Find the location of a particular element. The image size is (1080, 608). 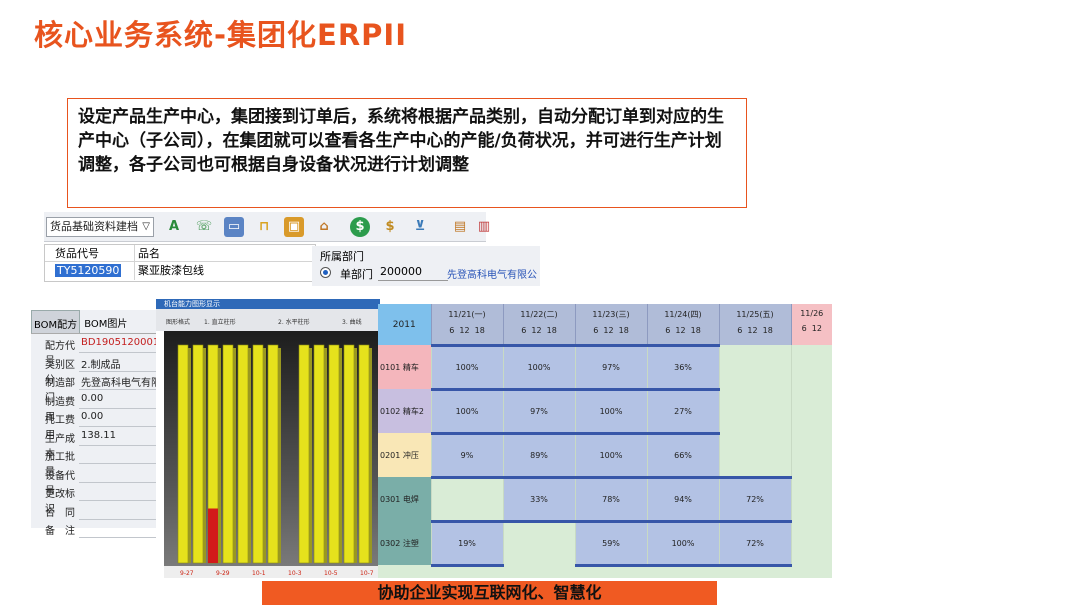

chart-window-title: 机台能力图形显示 is located at coordinates (268, 304).